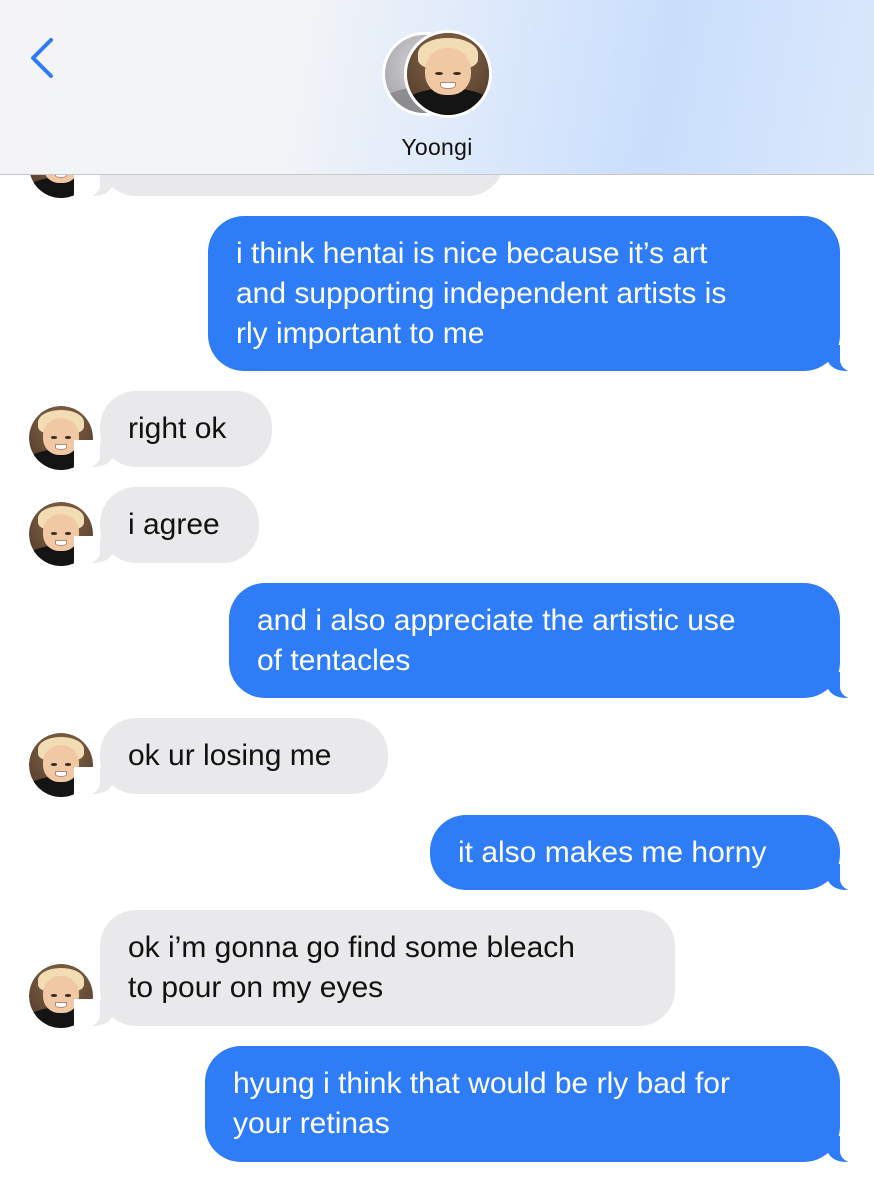  I want to click on message-text-line: i think hentai is nice because it’s art, so click(472, 253).